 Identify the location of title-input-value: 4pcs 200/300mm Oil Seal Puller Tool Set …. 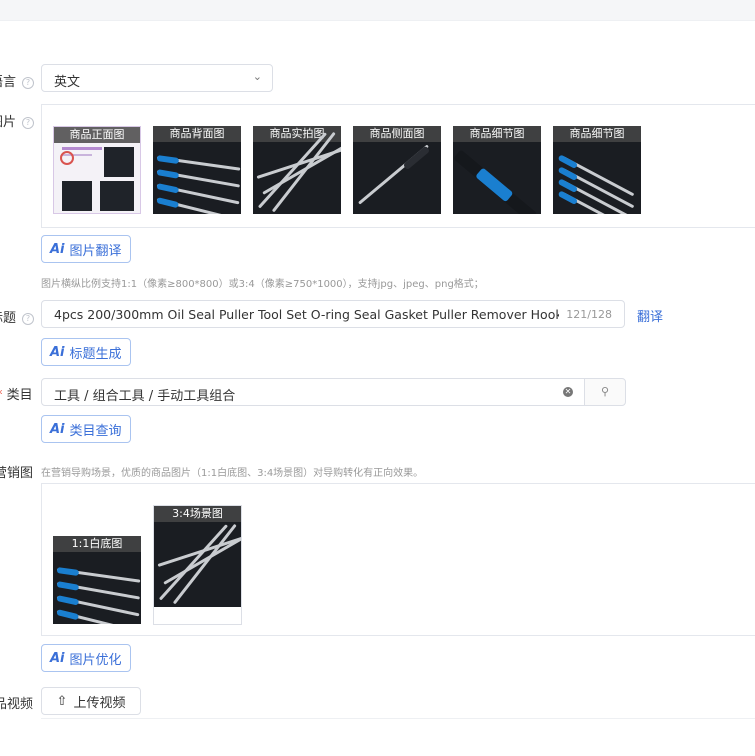
(306, 314).